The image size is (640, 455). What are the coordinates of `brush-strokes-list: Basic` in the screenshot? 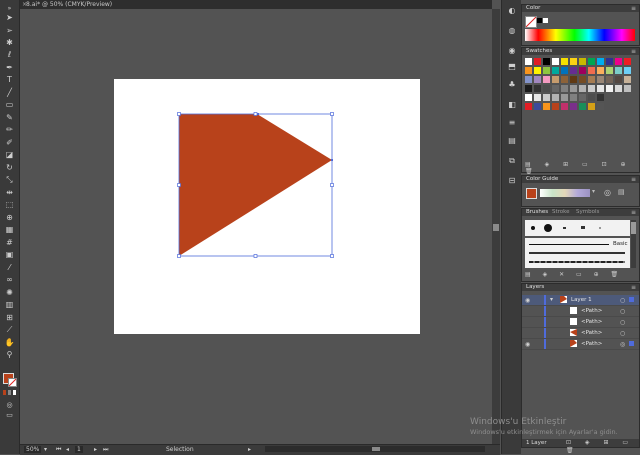 It's located at (577, 253).